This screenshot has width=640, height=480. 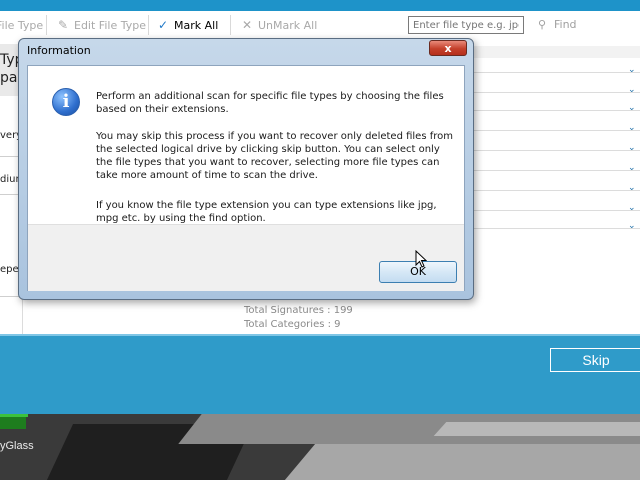 What do you see at coordinates (466, 25) in the screenshot?
I see `file-type-search-input` at bounding box center [466, 25].